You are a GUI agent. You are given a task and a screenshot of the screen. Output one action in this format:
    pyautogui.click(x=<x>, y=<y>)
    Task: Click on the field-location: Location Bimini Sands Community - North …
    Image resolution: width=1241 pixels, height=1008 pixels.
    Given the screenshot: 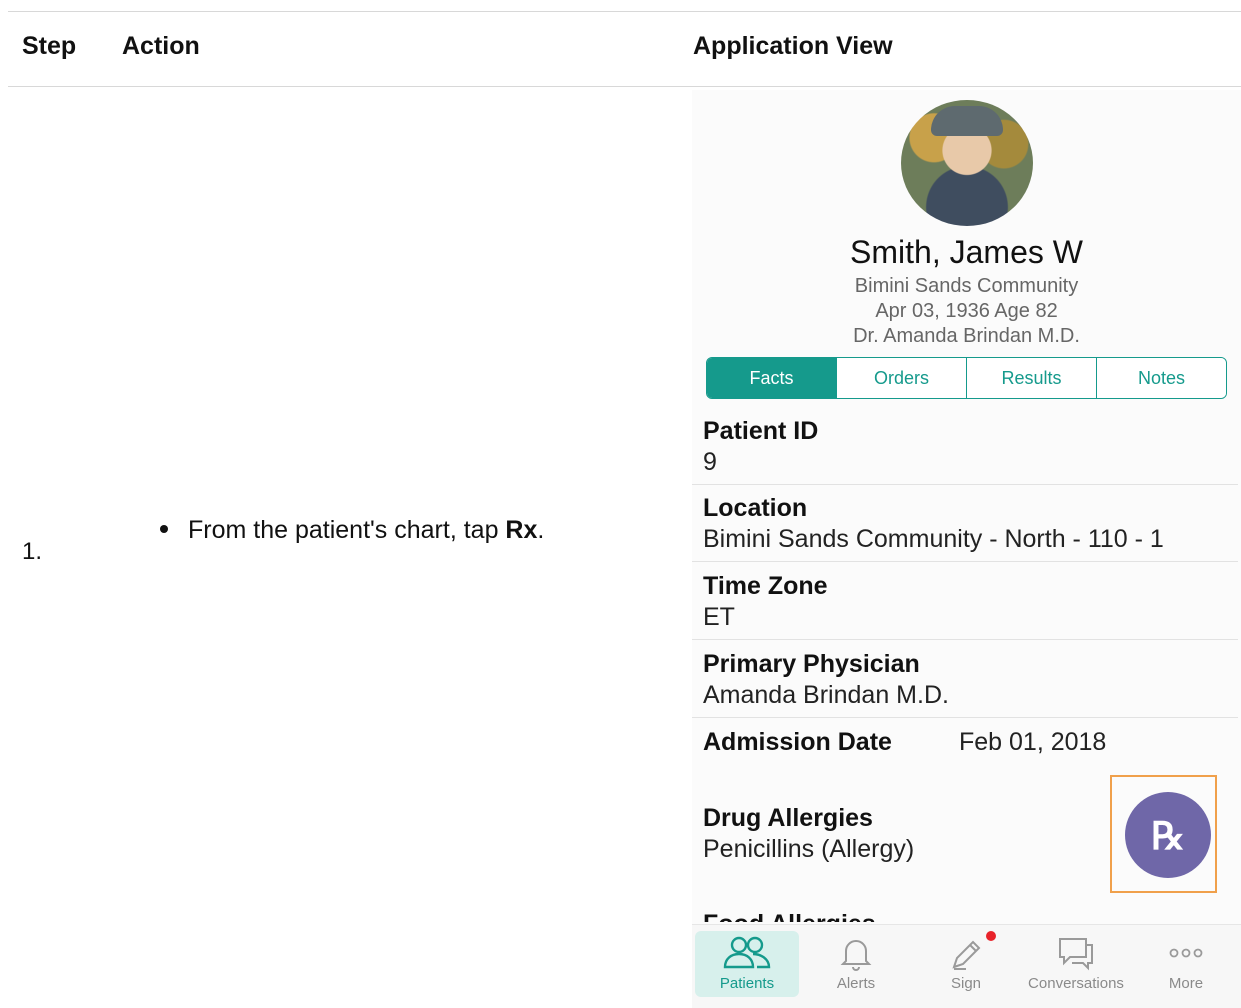 What is the action you would take?
    pyautogui.click(x=965, y=523)
    